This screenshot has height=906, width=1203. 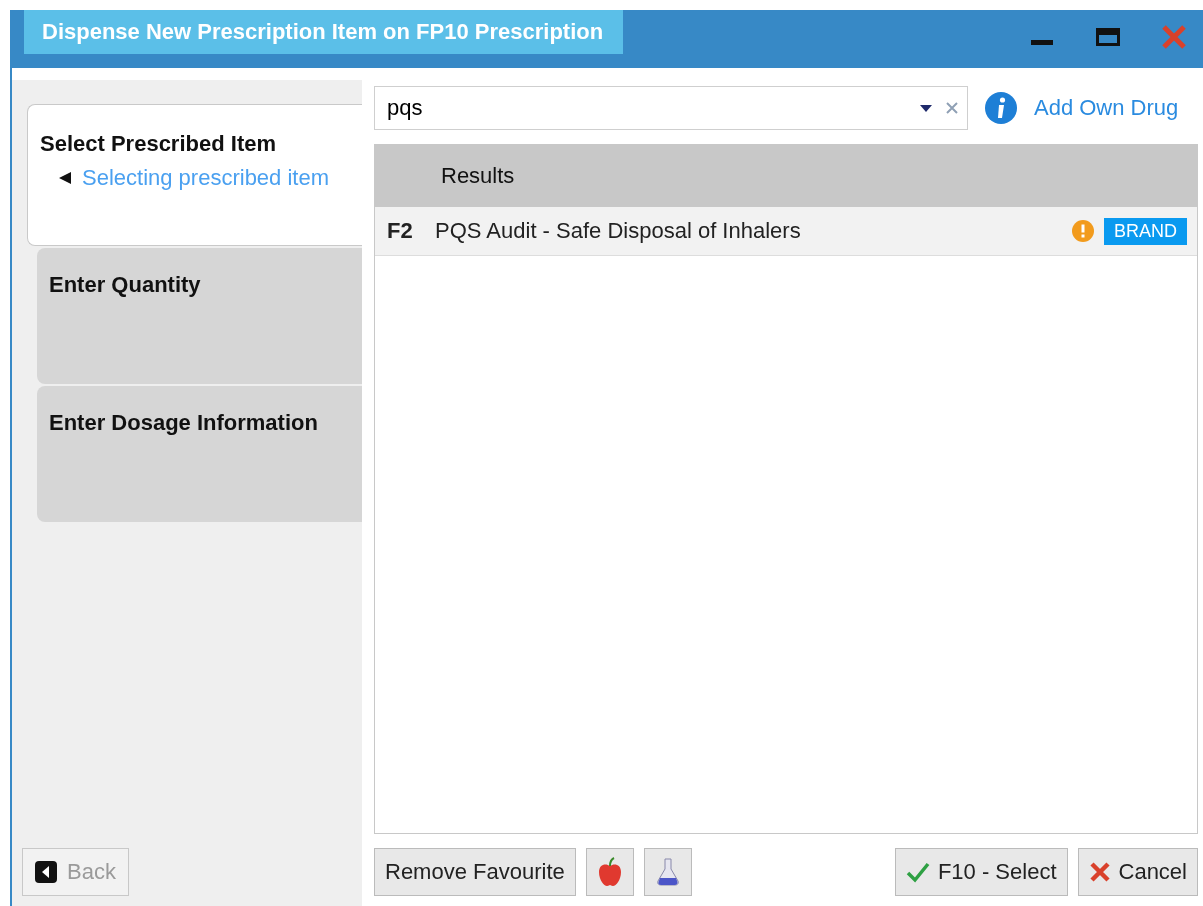 I want to click on dropdown-icon, so click(x=926, y=108).